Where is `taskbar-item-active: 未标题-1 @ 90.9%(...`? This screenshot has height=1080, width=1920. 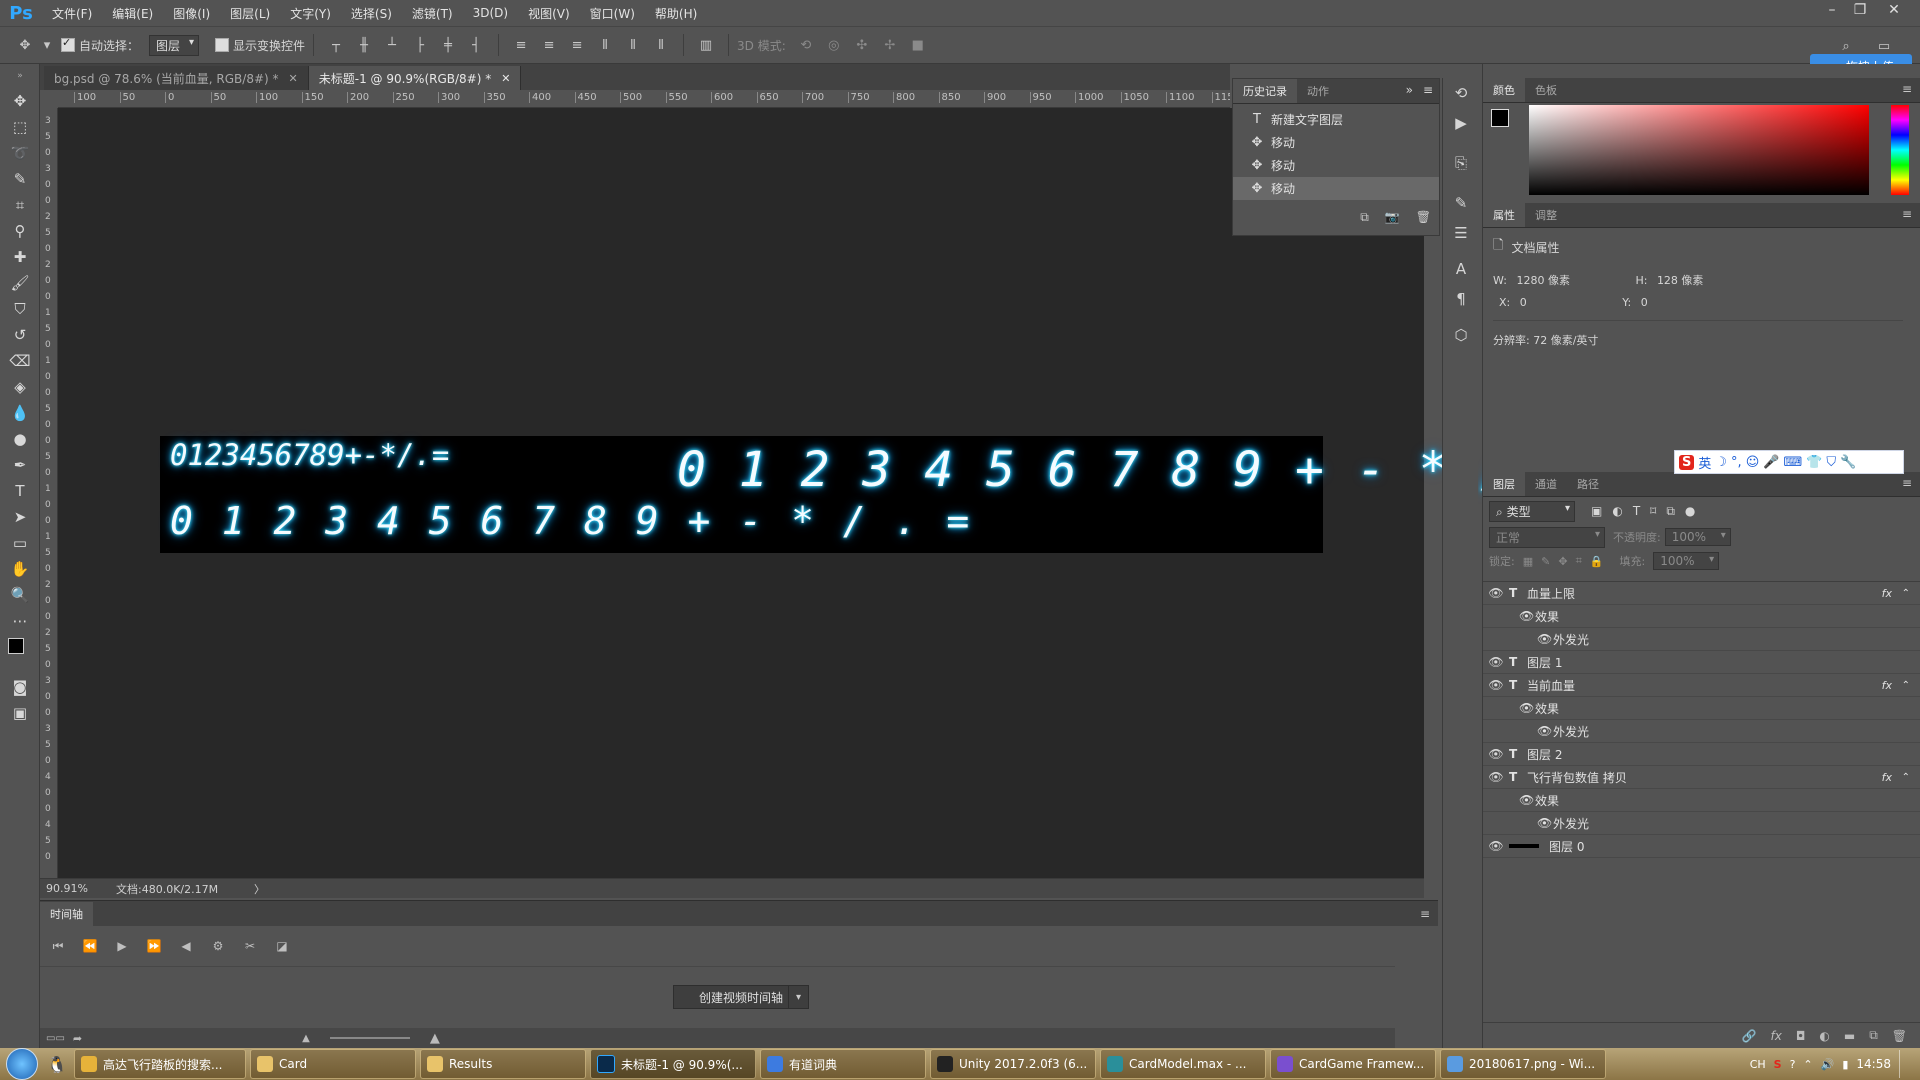 taskbar-item-active: 未标题-1 @ 90.9%(... is located at coordinates (673, 1064).